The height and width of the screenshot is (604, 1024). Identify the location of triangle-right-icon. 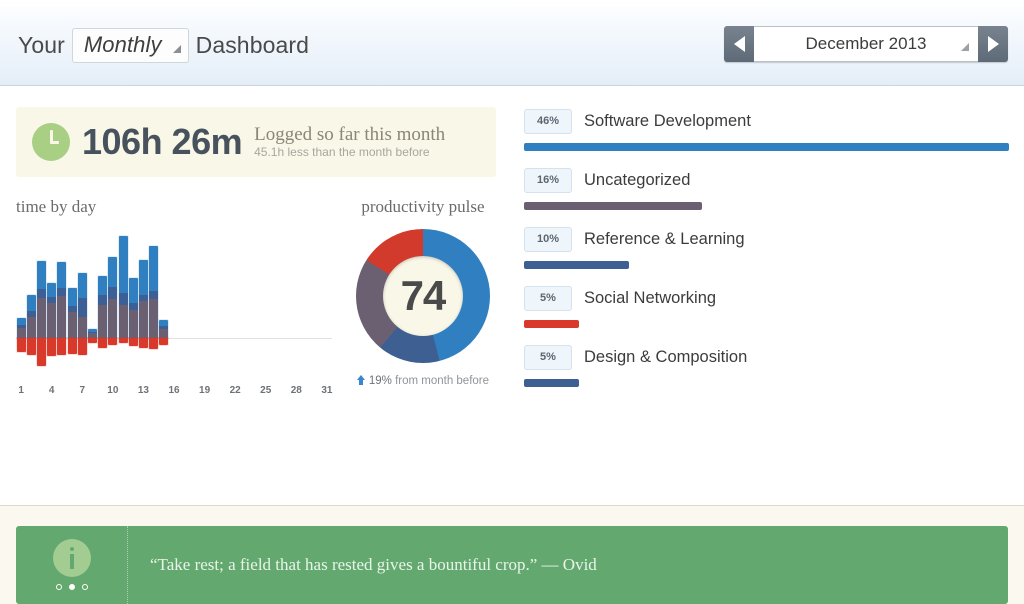
(993, 44).